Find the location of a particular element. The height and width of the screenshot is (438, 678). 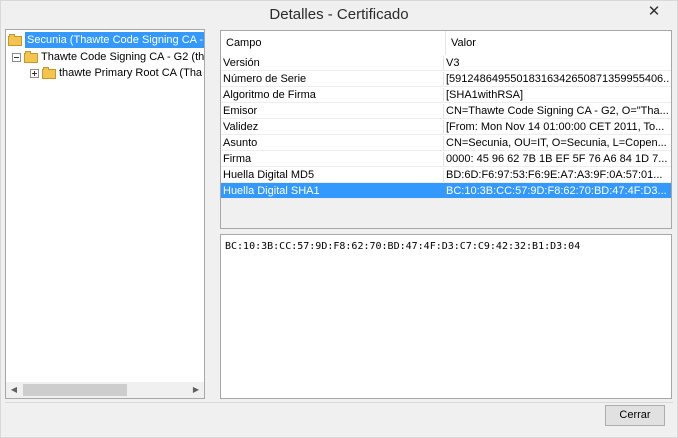

tree-node-label: Thawte Code Signing CA - G2 (tha is located at coordinates (123, 57).